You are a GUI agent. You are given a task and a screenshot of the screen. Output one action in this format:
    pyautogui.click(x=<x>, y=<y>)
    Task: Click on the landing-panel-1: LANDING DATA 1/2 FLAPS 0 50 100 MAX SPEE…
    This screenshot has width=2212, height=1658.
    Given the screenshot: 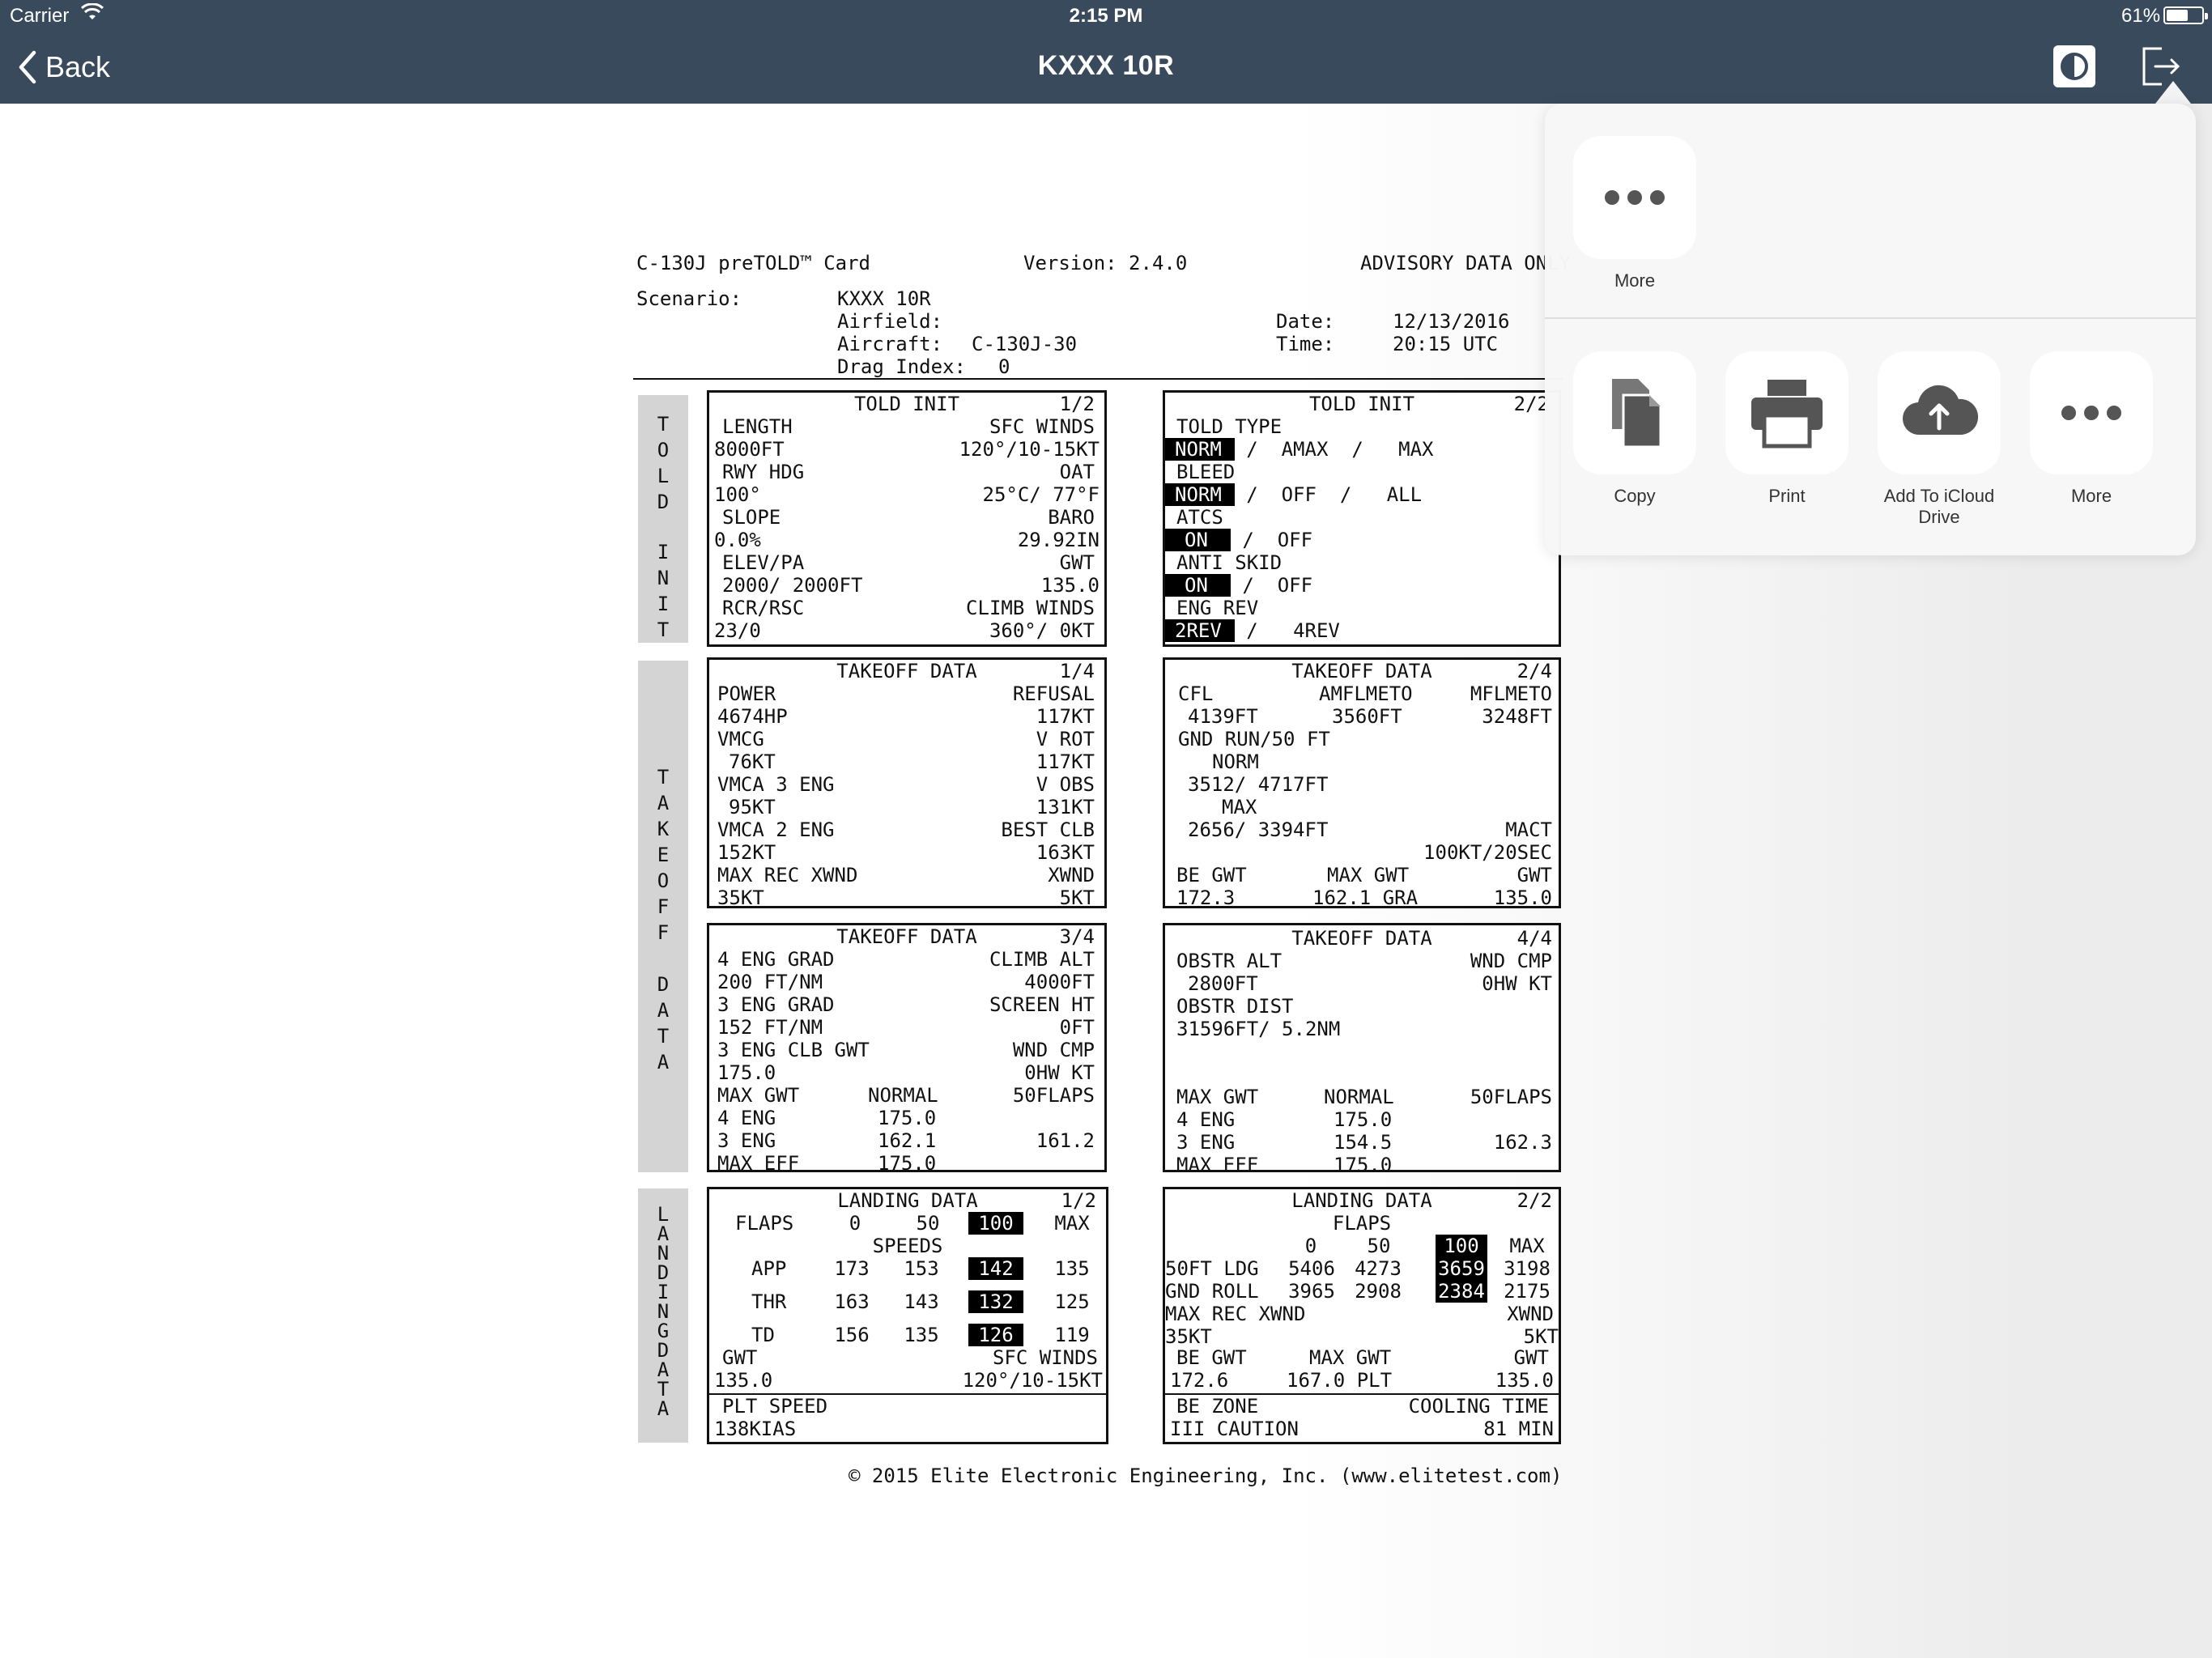 What is the action you would take?
    pyautogui.click(x=908, y=1315)
    